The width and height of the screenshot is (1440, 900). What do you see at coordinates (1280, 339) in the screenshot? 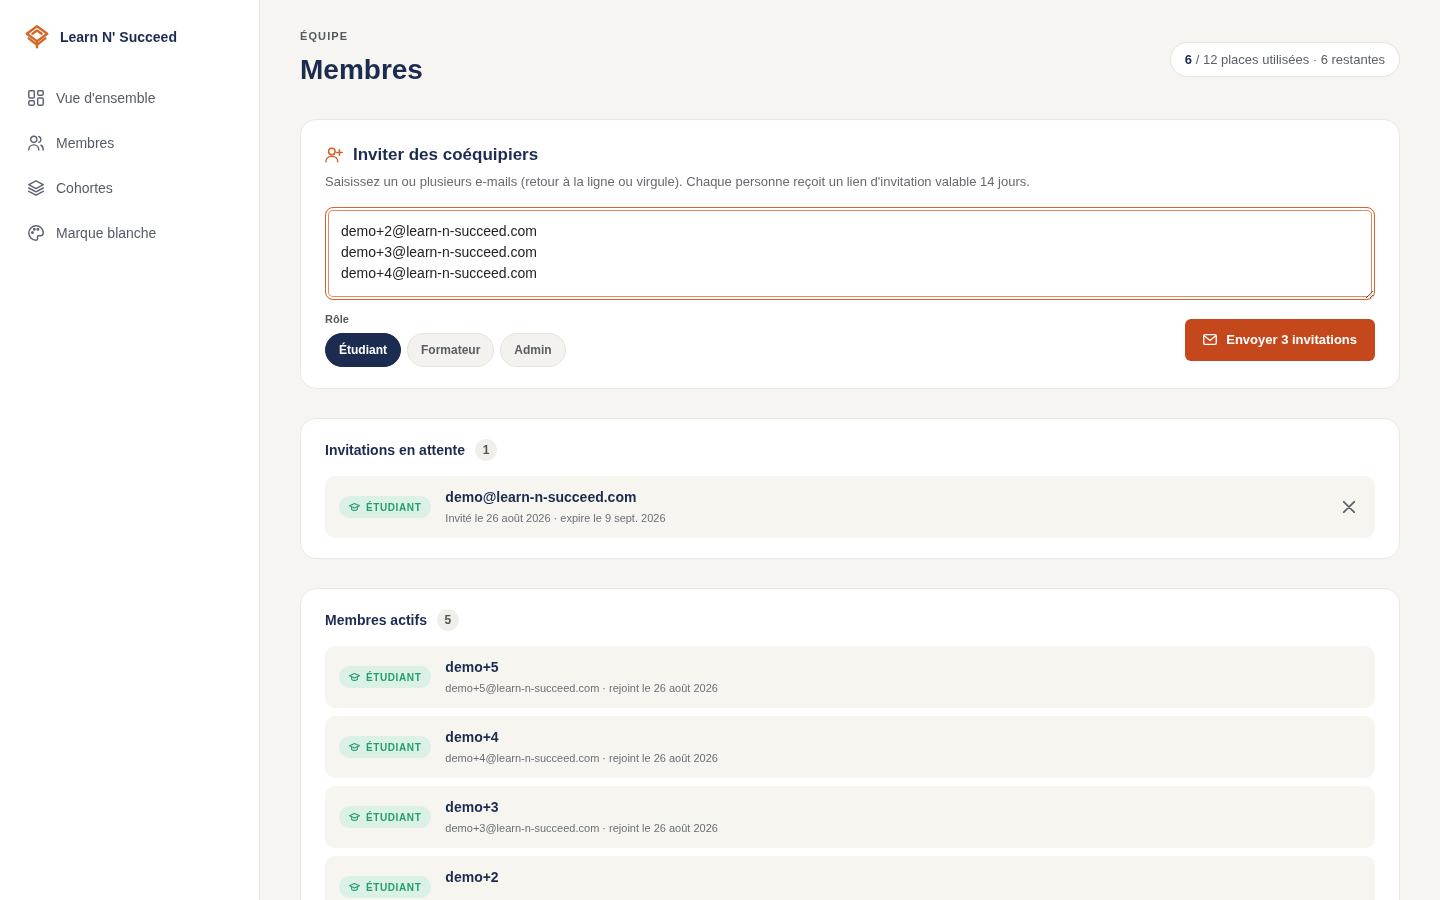
I see `send-invitations-button: Envoyer 3 invitations` at bounding box center [1280, 339].